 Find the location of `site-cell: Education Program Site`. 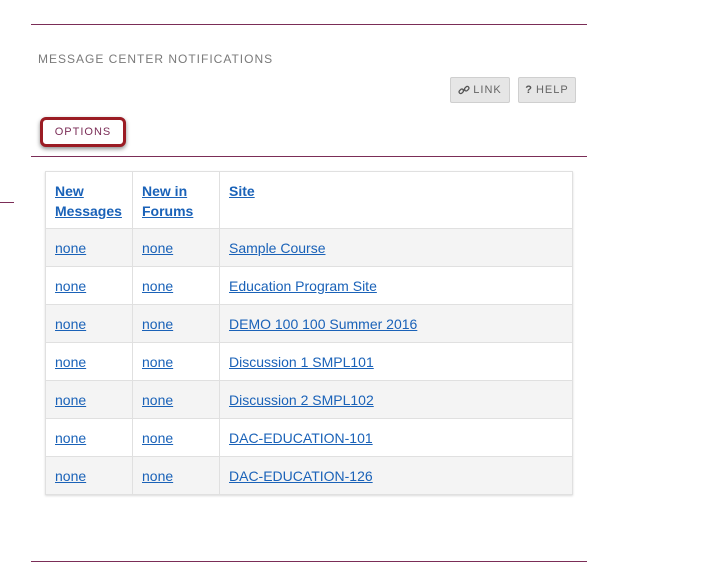

site-cell: Education Program Site is located at coordinates (396, 285).